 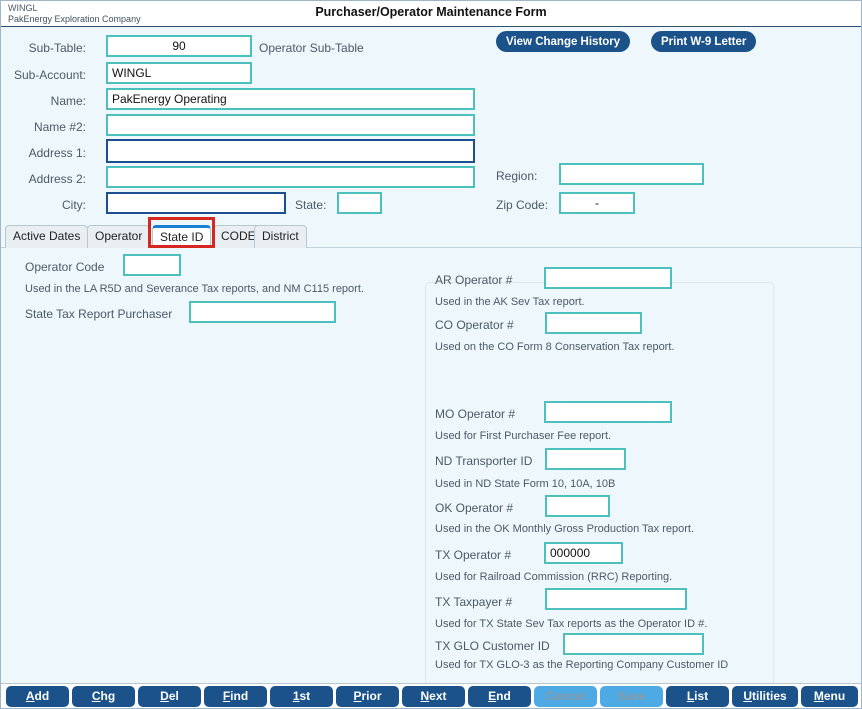 What do you see at coordinates (280, 236) in the screenshot?
I see `tab-district: District` at bounding box center [280, 236].